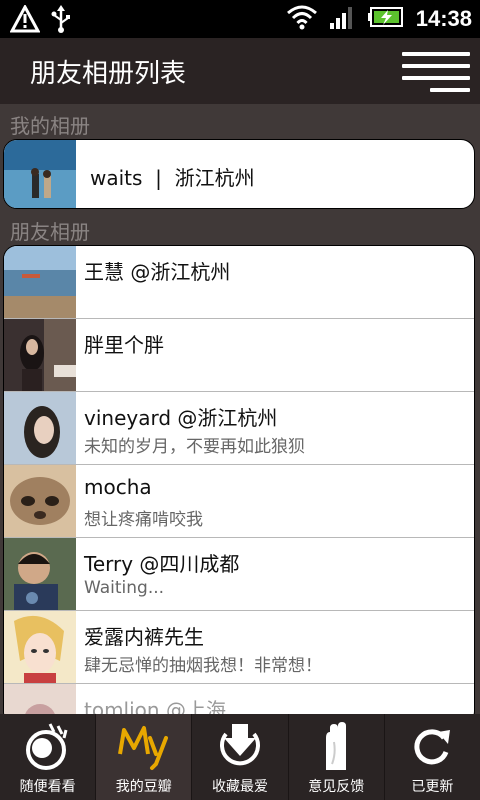 This screenshot has height=800, width=480. Describe the element at coordinates (239, 355) in the screenshot. I see `list-item: 胖里个胖` at that location.